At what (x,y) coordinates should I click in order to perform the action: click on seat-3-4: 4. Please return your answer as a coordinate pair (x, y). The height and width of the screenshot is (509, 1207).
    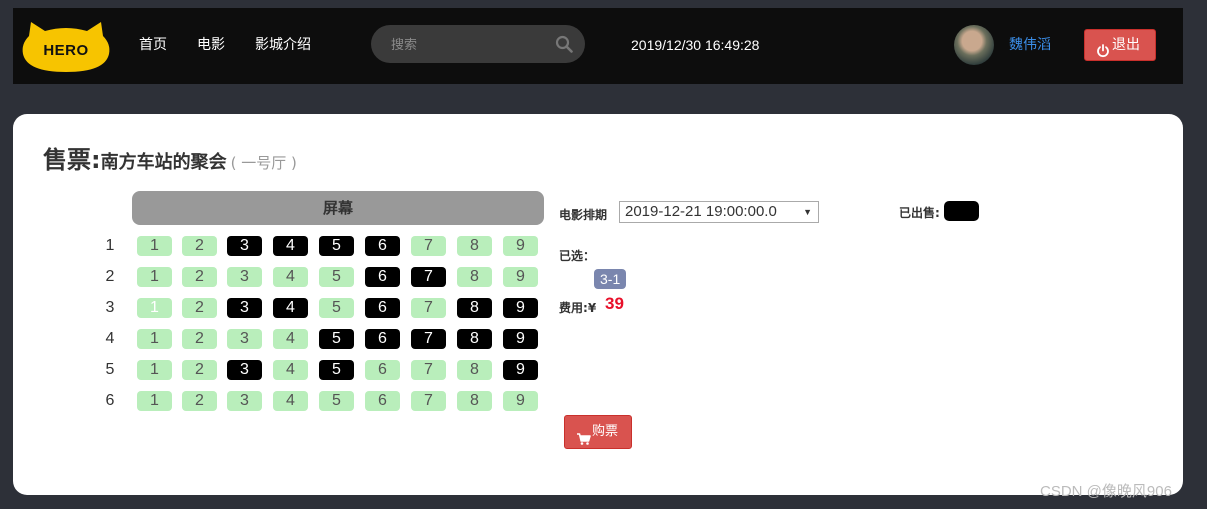
    Looking at the image, I should click on (290, 308).